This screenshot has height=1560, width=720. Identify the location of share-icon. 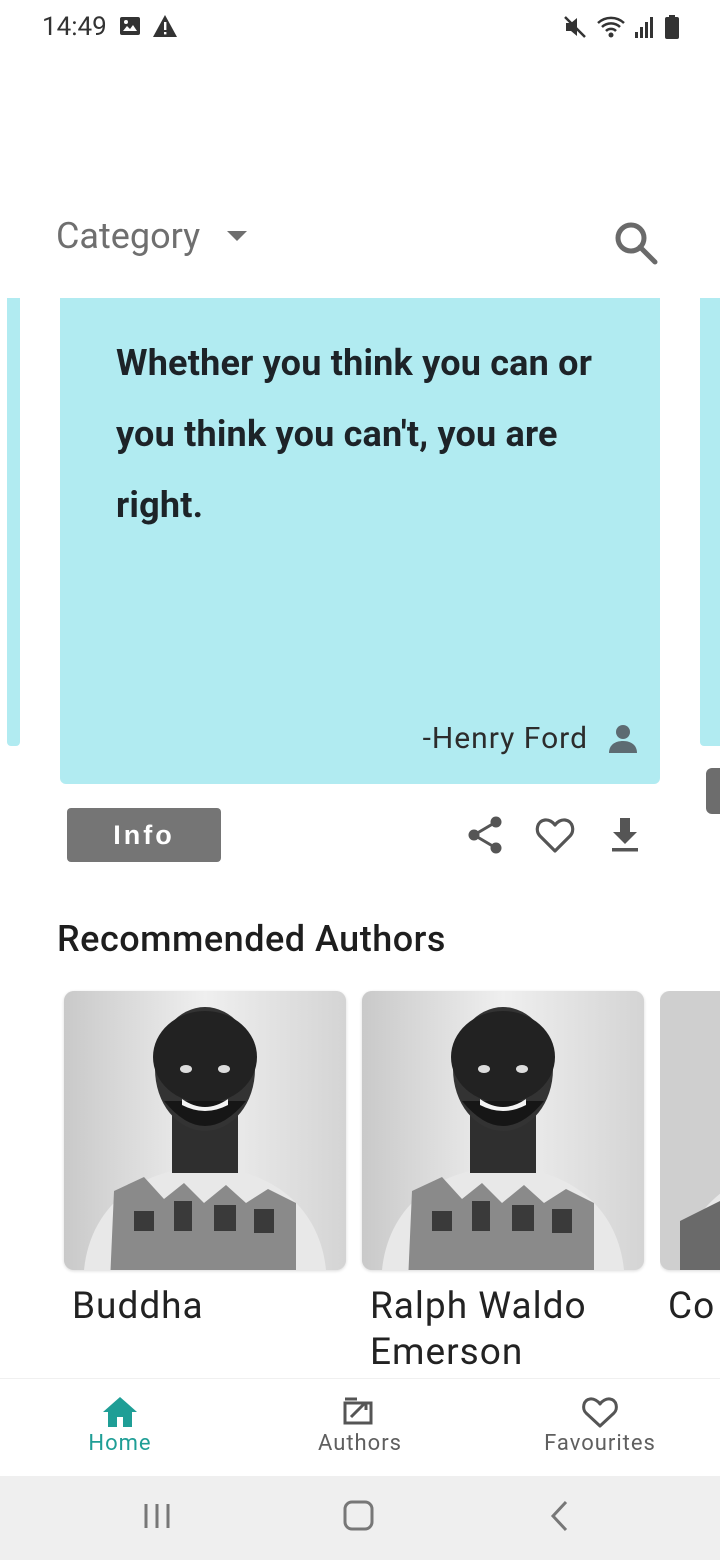
(485, 835).